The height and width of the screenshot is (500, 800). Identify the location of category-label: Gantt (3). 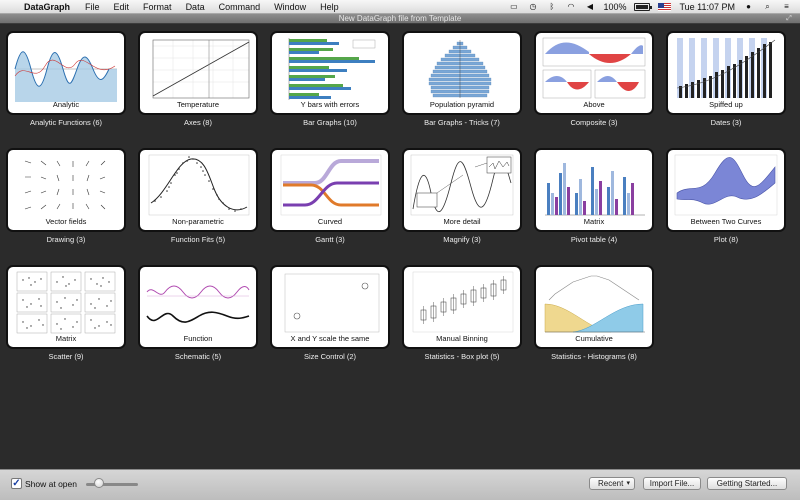
(330, 239).